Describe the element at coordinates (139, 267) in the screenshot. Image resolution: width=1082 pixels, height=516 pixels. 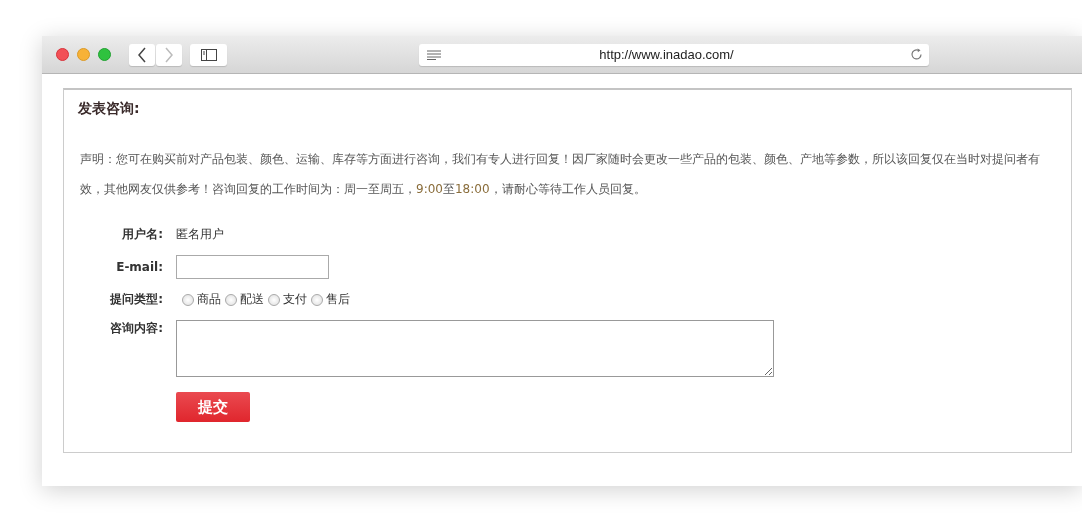
I see `field-label: E-mail:` at that location.